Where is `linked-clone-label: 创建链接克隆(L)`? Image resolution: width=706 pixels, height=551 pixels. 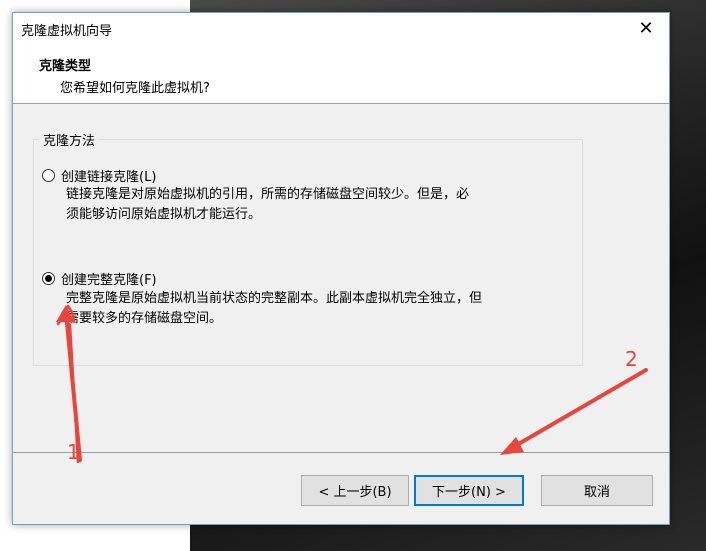 linked-clone-label: 创建链接克隆(L) is located at coordinates (109, 177).